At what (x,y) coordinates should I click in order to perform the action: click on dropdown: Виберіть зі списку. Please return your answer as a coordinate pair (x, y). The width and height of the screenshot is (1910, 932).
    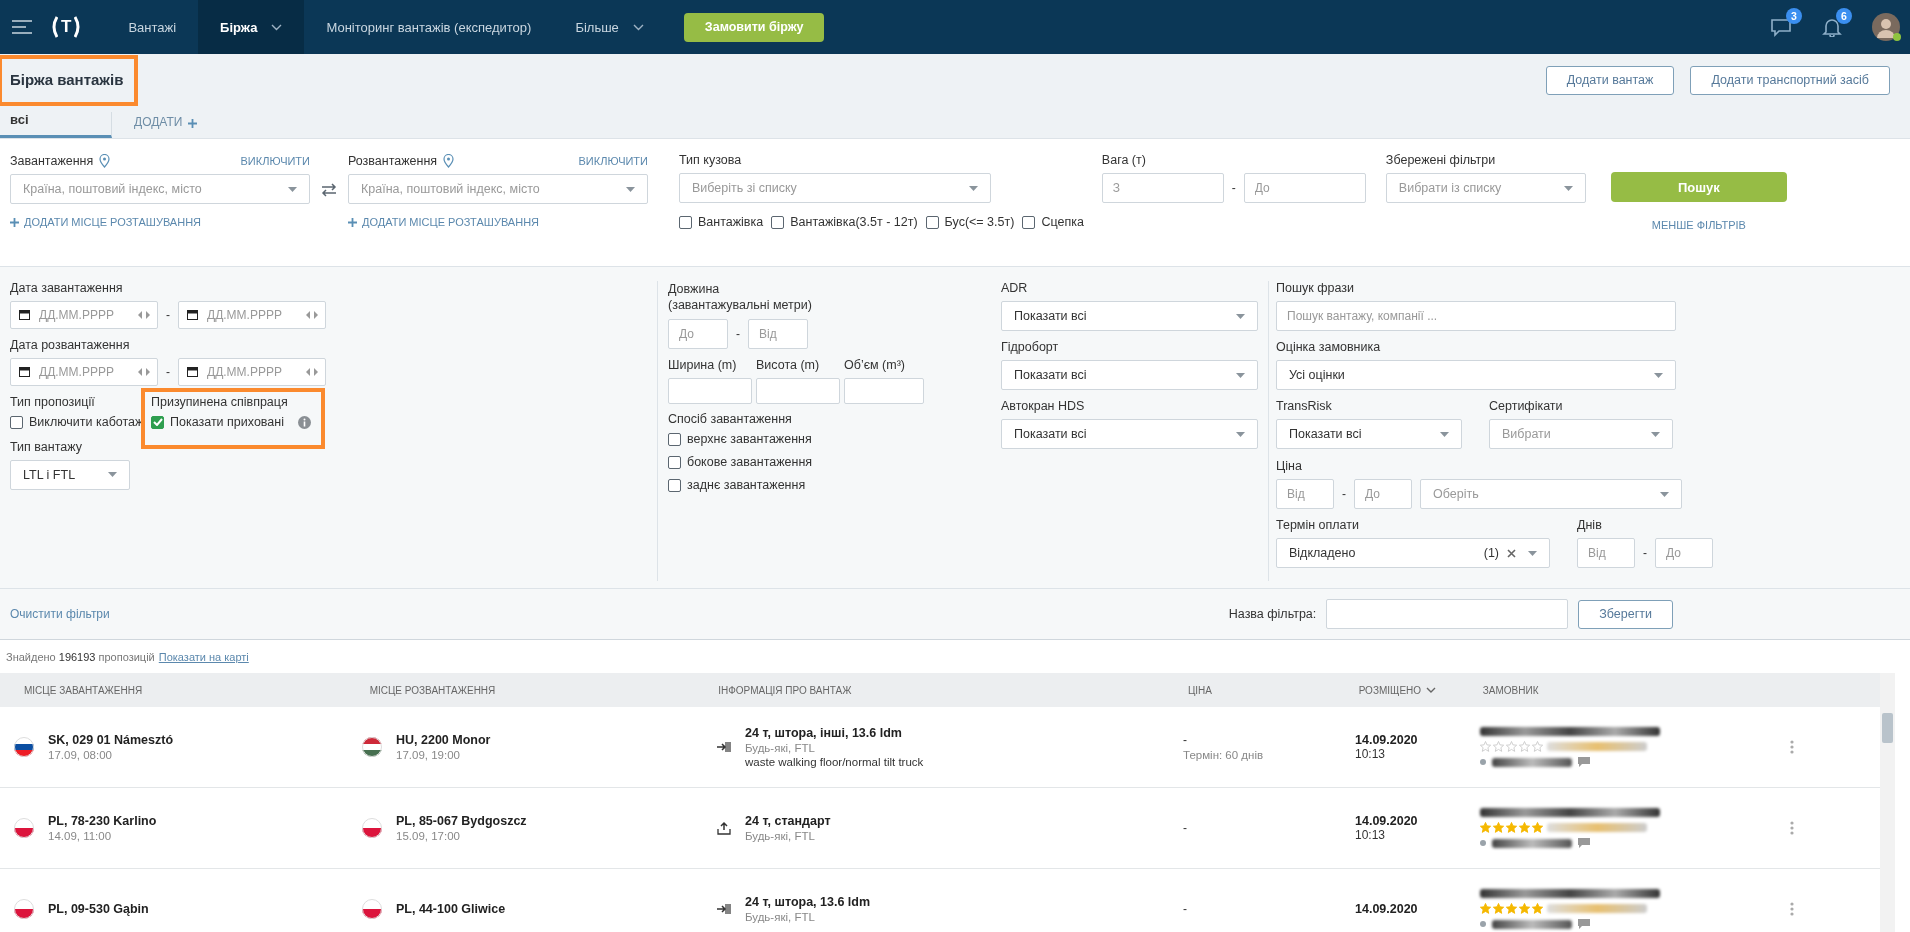
    Looking at the image, I should click on (835, 188).